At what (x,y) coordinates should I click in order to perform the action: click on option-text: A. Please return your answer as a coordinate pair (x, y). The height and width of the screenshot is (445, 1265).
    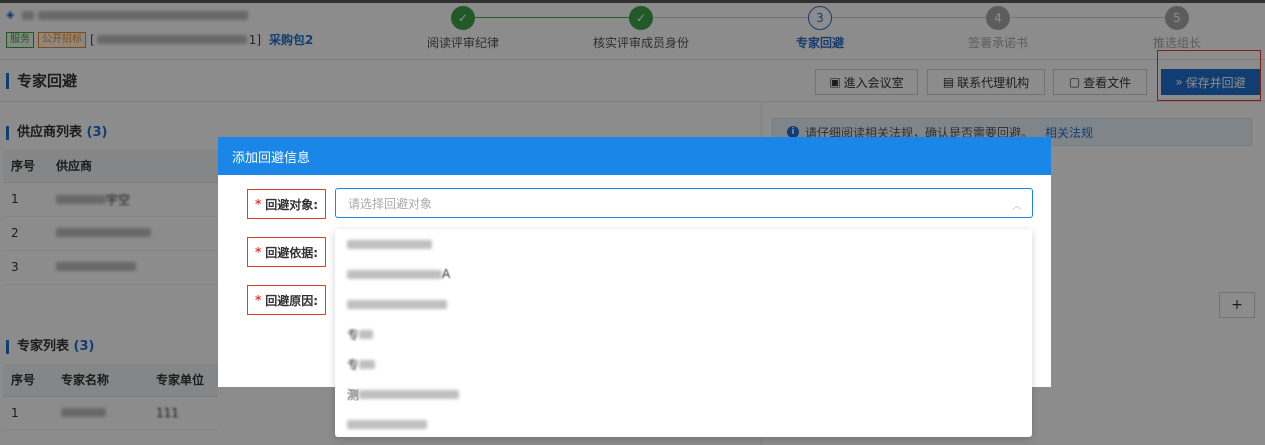
    Looking at the image, I should click on (446, 274).